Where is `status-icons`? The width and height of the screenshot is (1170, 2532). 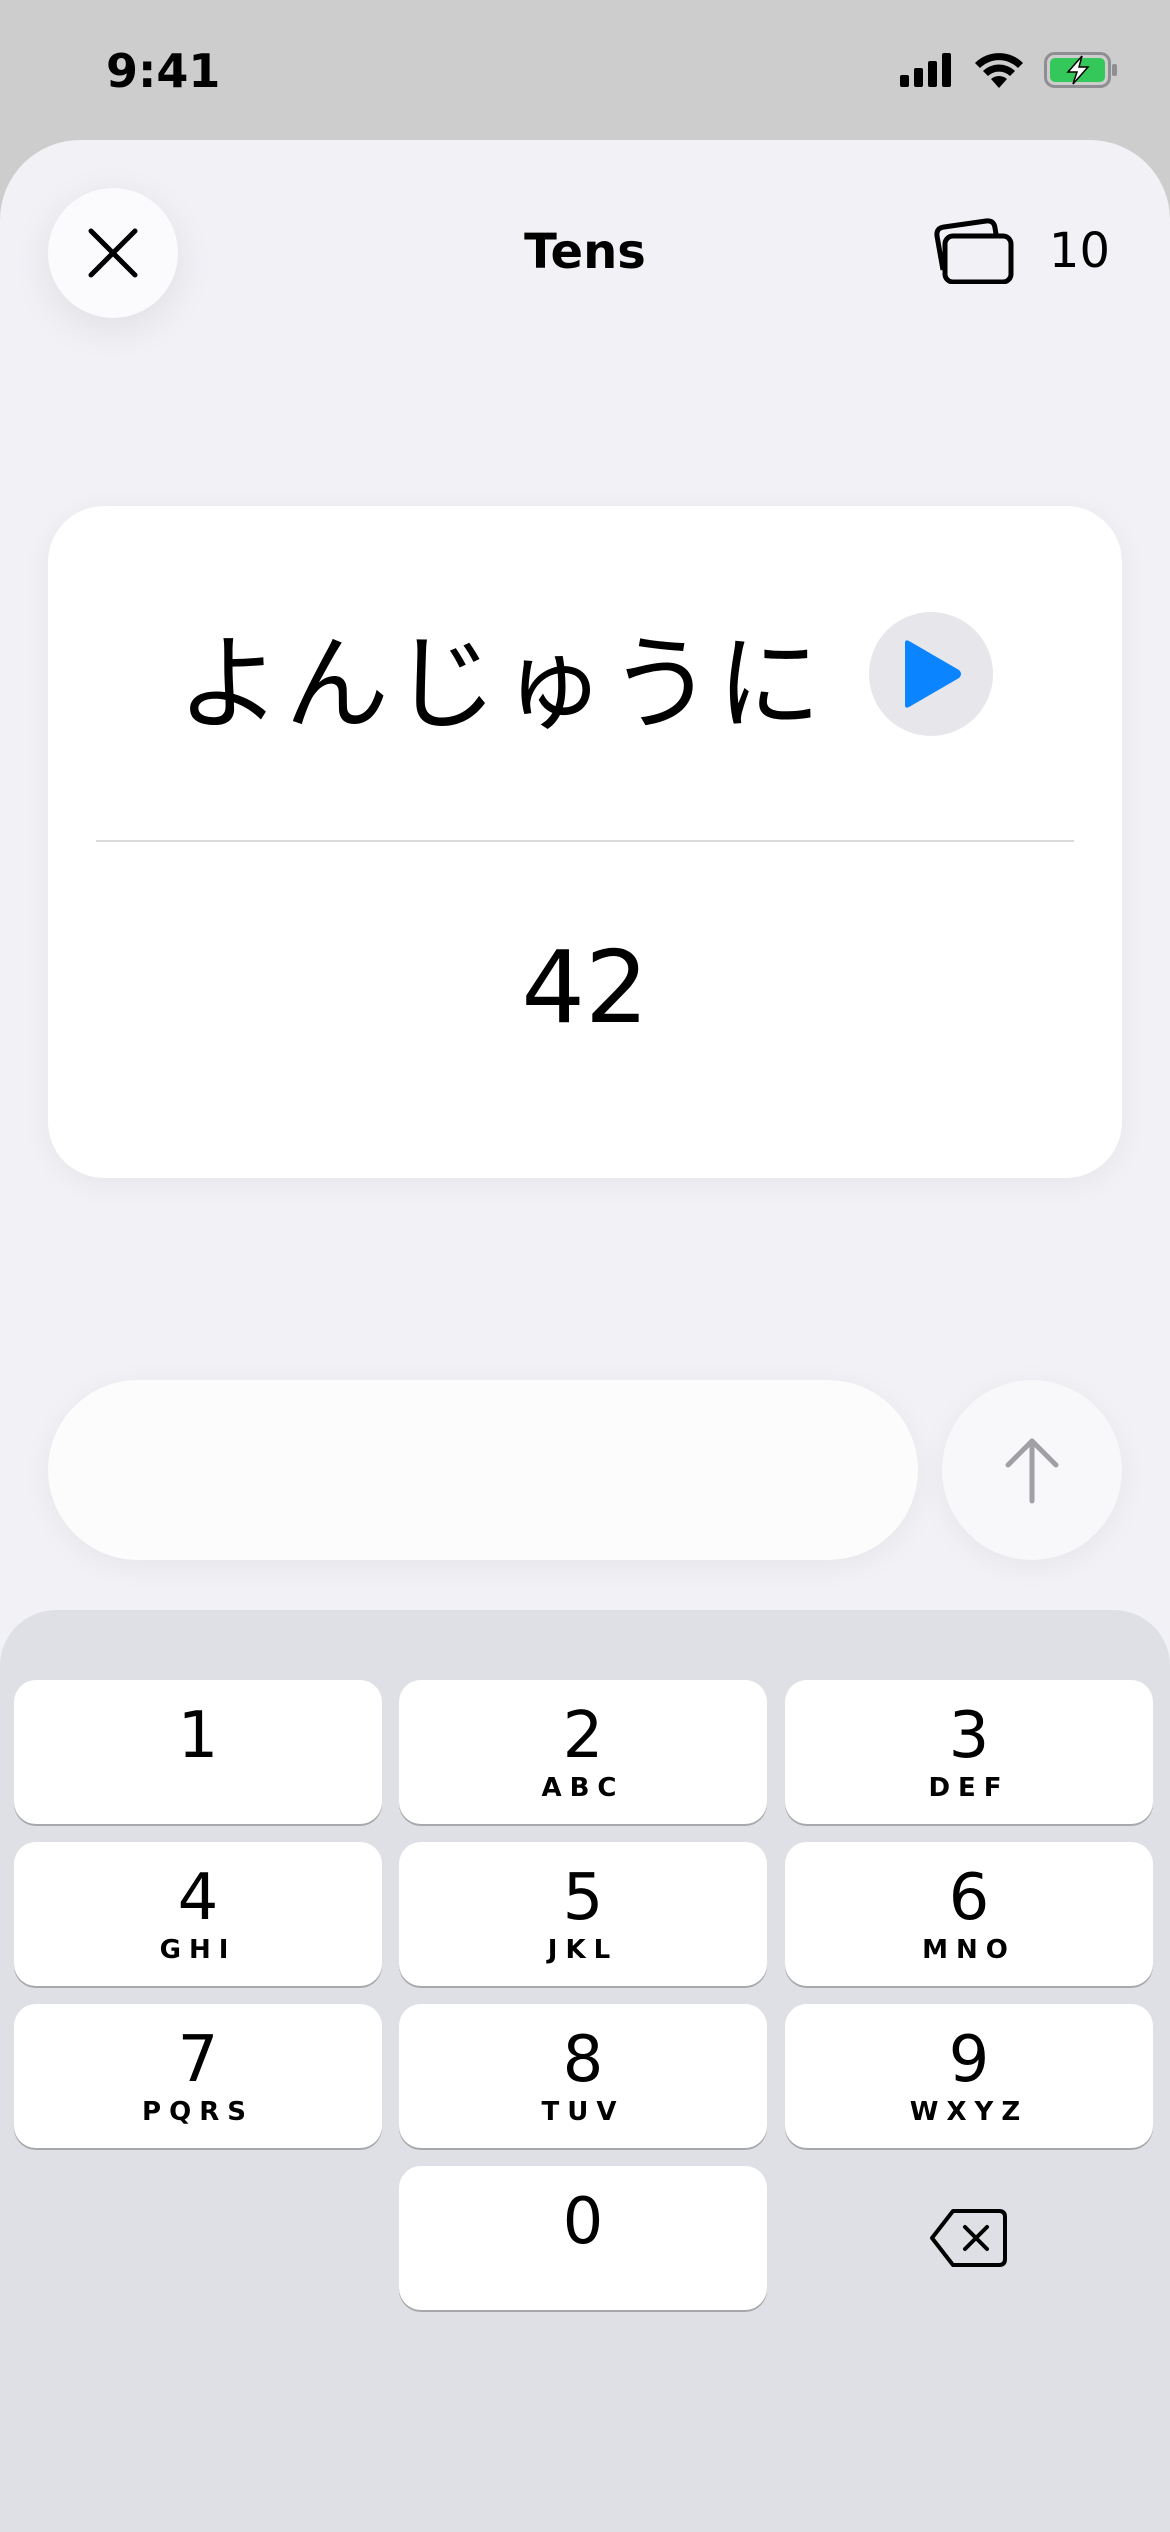 status-icons is located at coordinates (1009, 70).